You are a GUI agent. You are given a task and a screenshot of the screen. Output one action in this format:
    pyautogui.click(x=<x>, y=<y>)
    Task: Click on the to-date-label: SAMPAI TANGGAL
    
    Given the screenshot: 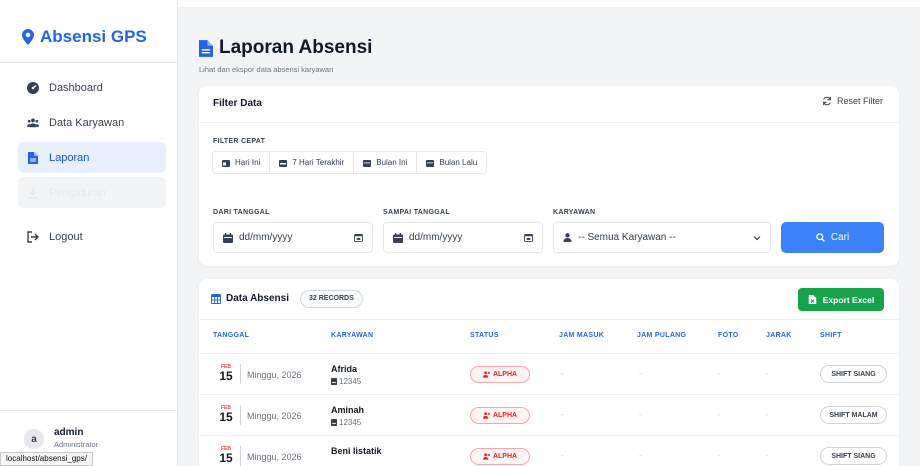 What is the action you would take?
    pyautogui.click(x=416, y=212)
    